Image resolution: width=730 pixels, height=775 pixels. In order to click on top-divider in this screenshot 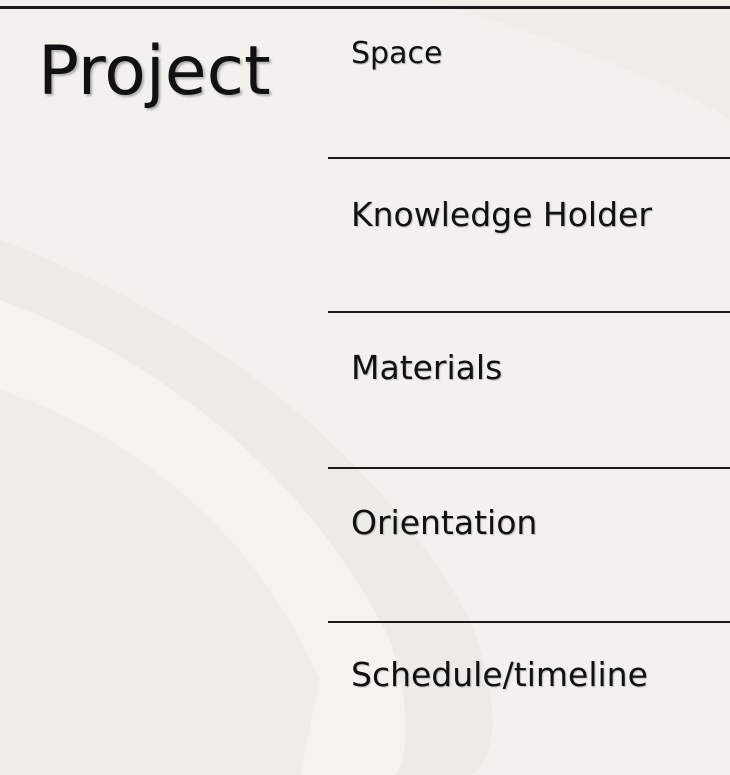, I will do `click(365, 7)`.